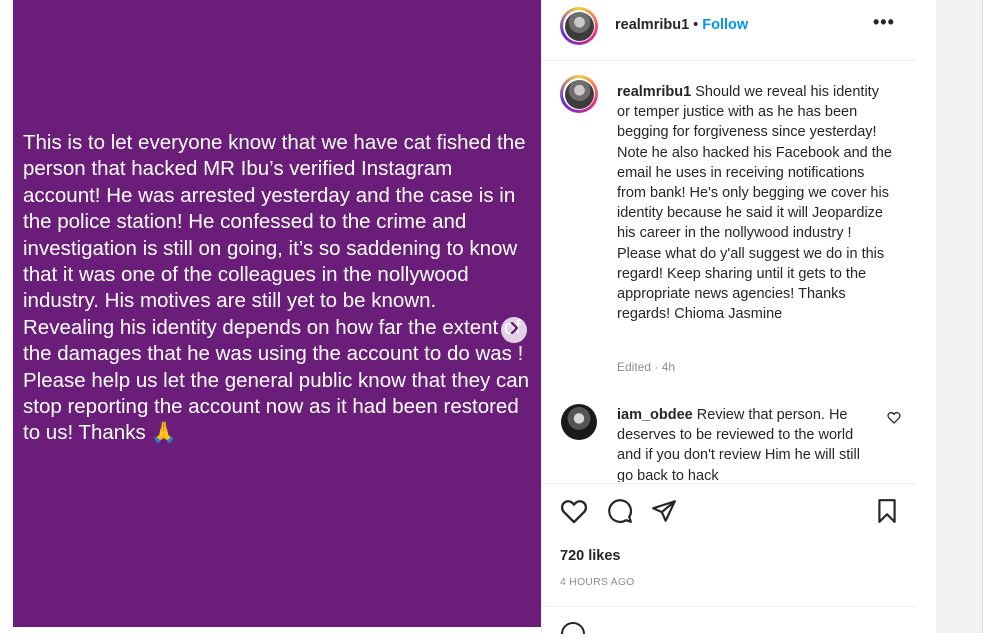  I want to click on header-user: realmribu1 • Follow, so click(681, 25).